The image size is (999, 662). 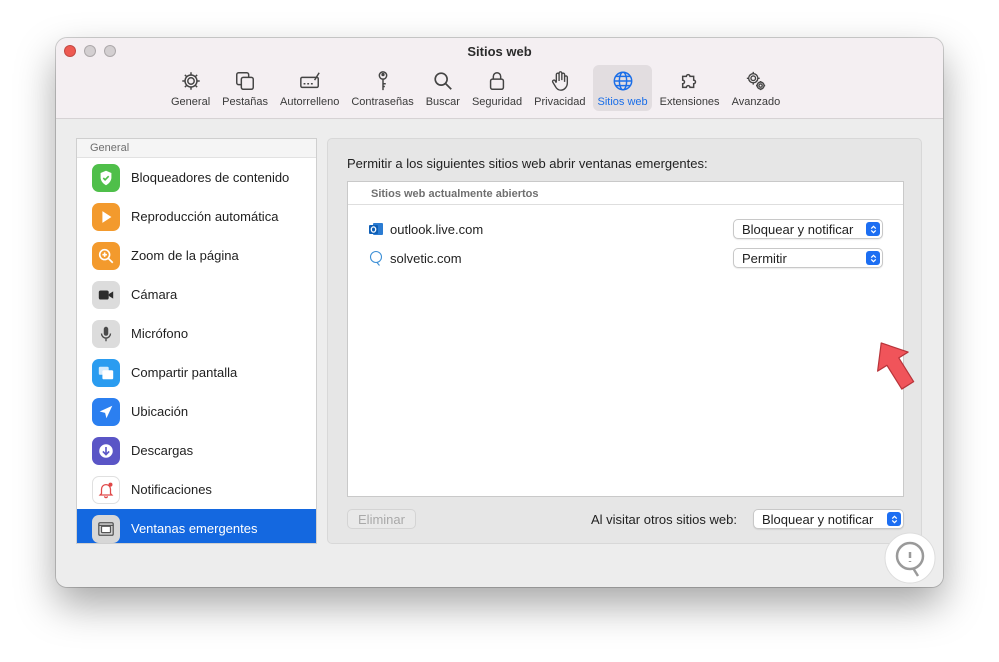 What do you see at coordinates (560, 102) in the screenshot?
I see `tab-label: Privacidad` at bounding box center [560, 102].